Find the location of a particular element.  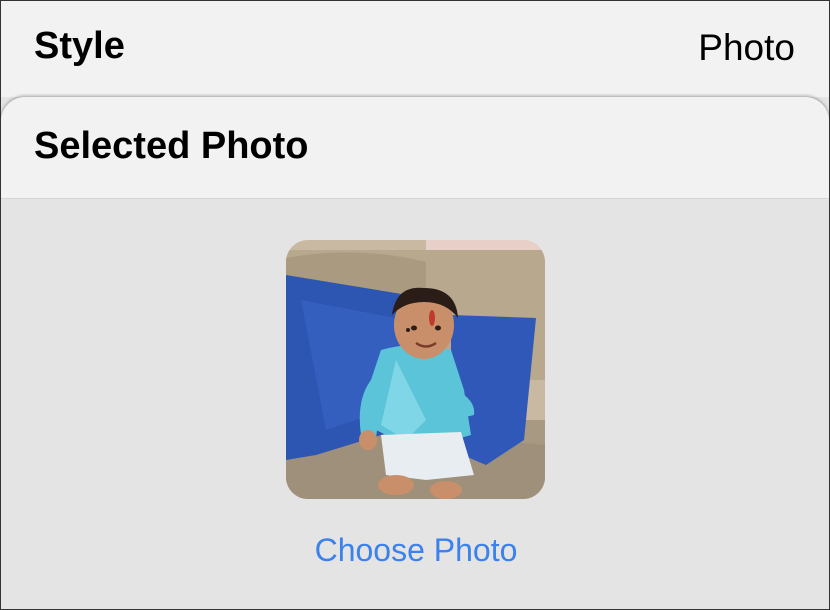

photo-image is located at coordinates (415, 369).